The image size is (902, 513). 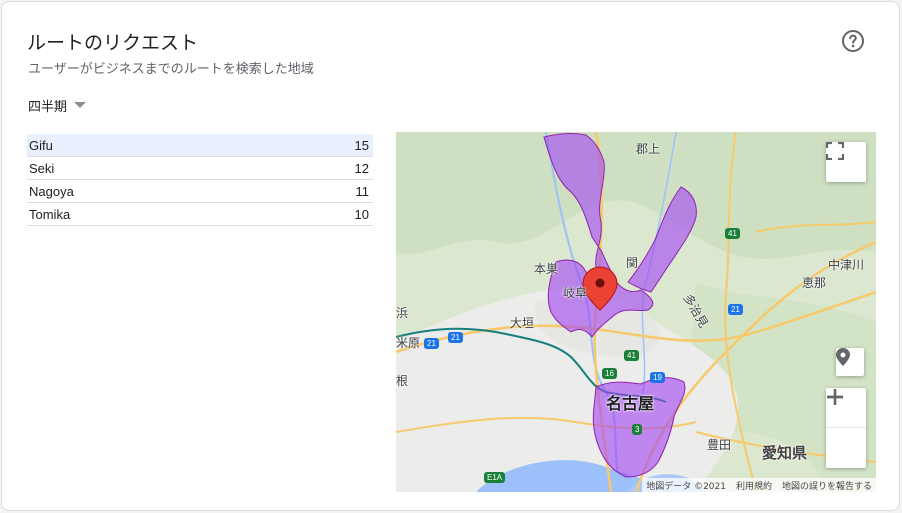 I want to click on location-count: 15, so click(x=361, y=145).